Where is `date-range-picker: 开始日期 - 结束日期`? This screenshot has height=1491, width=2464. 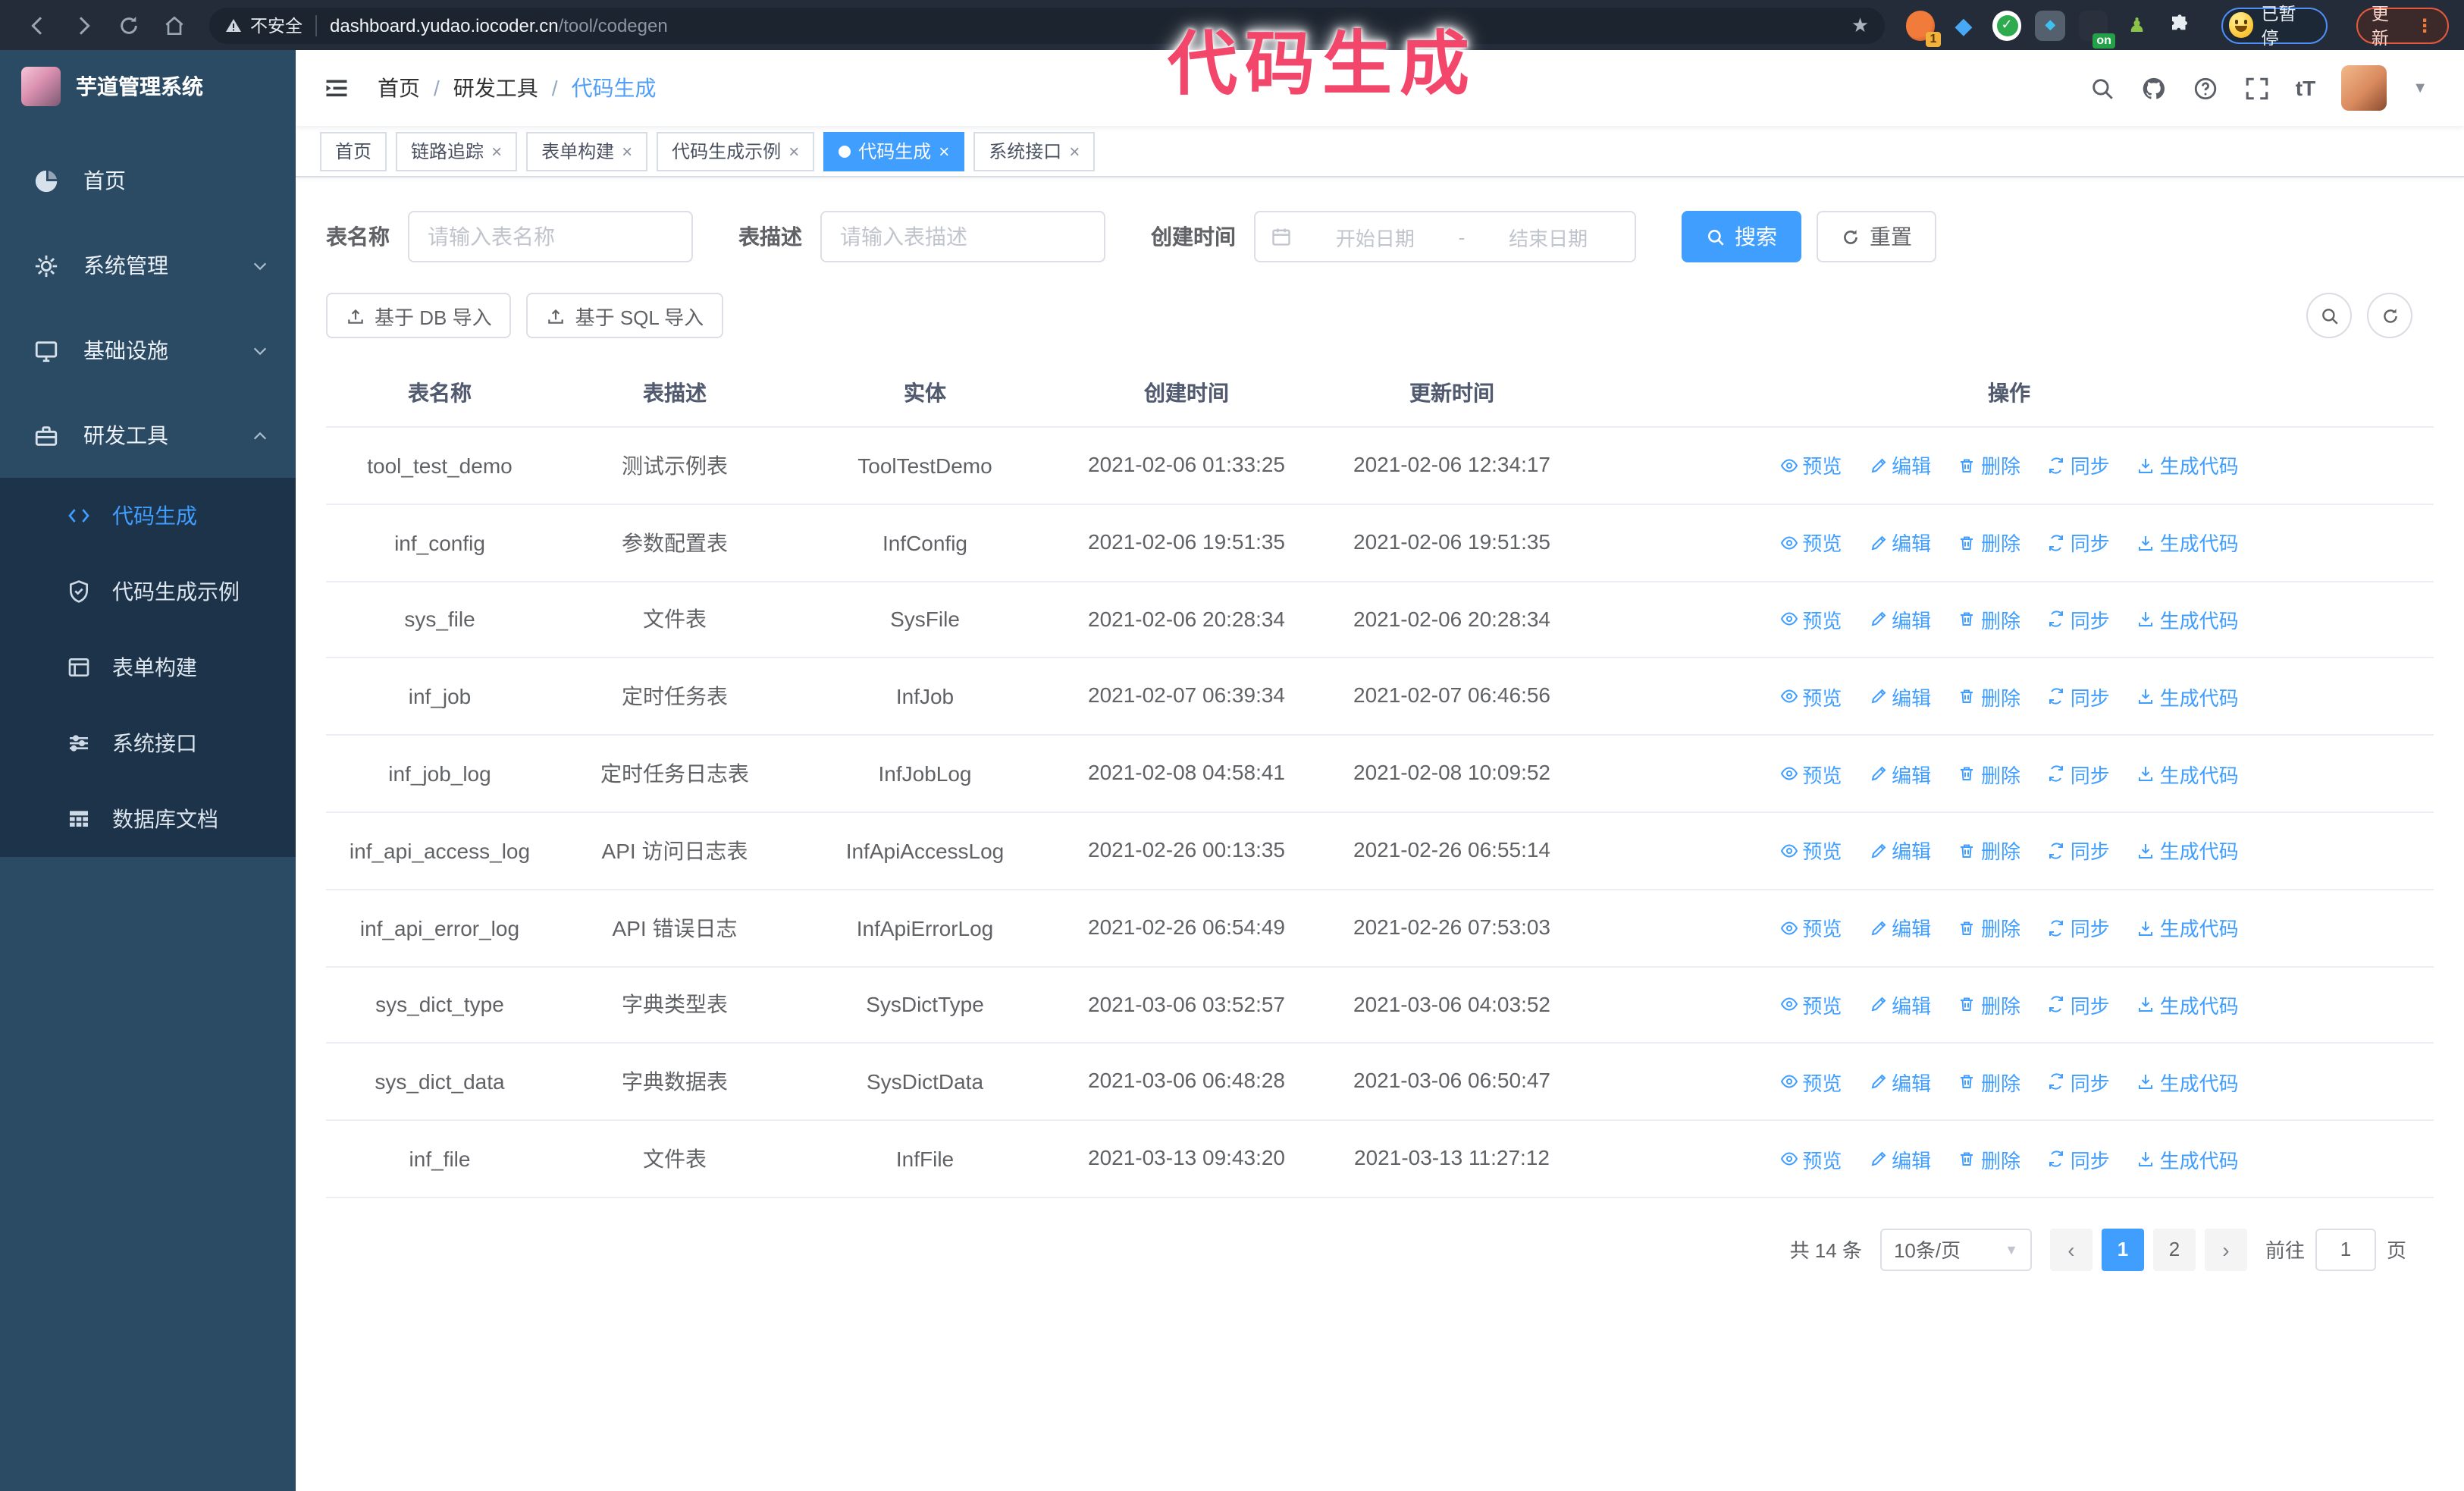
date-range-picker: 开始日期 - 结束日期 is located at coordinates (1445, 236).